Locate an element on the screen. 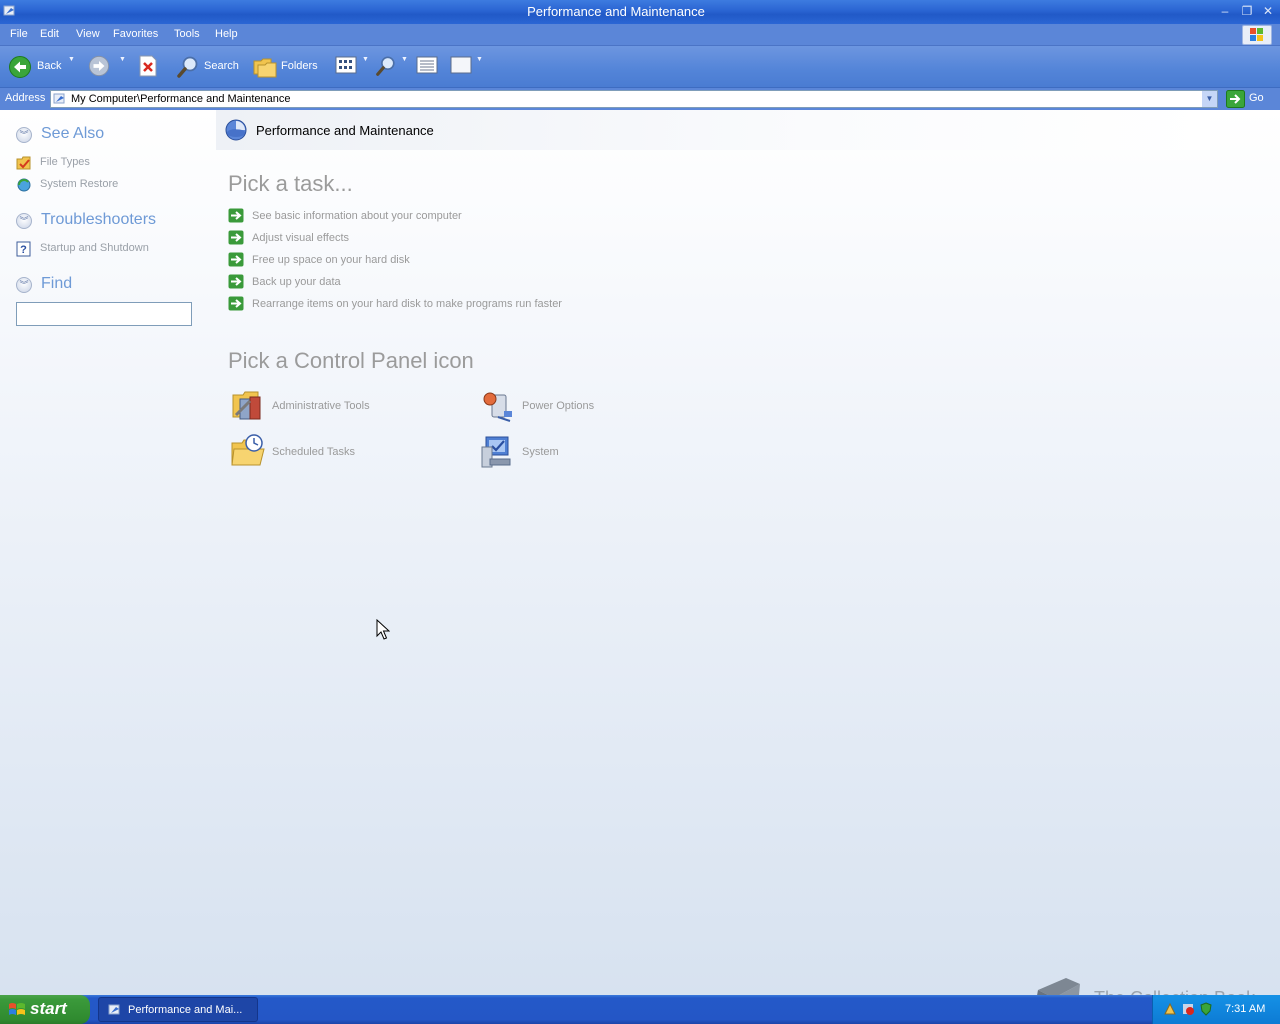 Image resolution: width=1280 pixels, height=1024 pixels. search-button: Search is located at coordinates (209, 67).